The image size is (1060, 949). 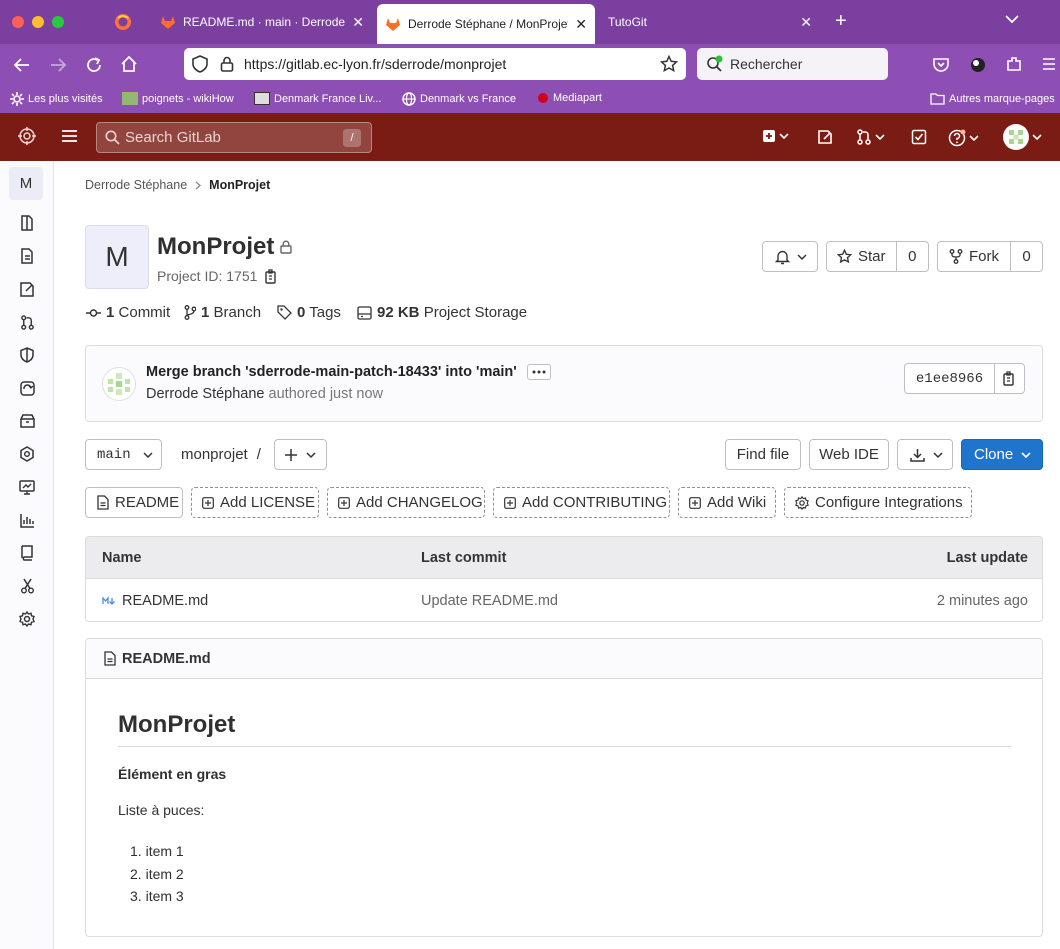 I want to click on table-row: README.md Update README.md 2 minutes ago, so click(x=564, y=600).